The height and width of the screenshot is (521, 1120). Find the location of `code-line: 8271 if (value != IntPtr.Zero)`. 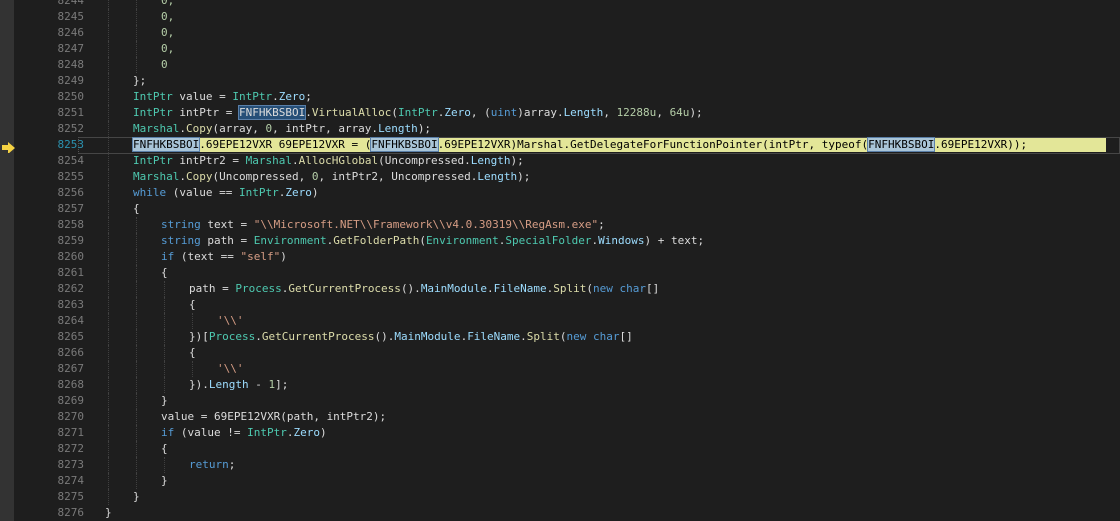

code-line: 8271 if (value != IntPtr.Zero) is located at coordinates (560, 433).